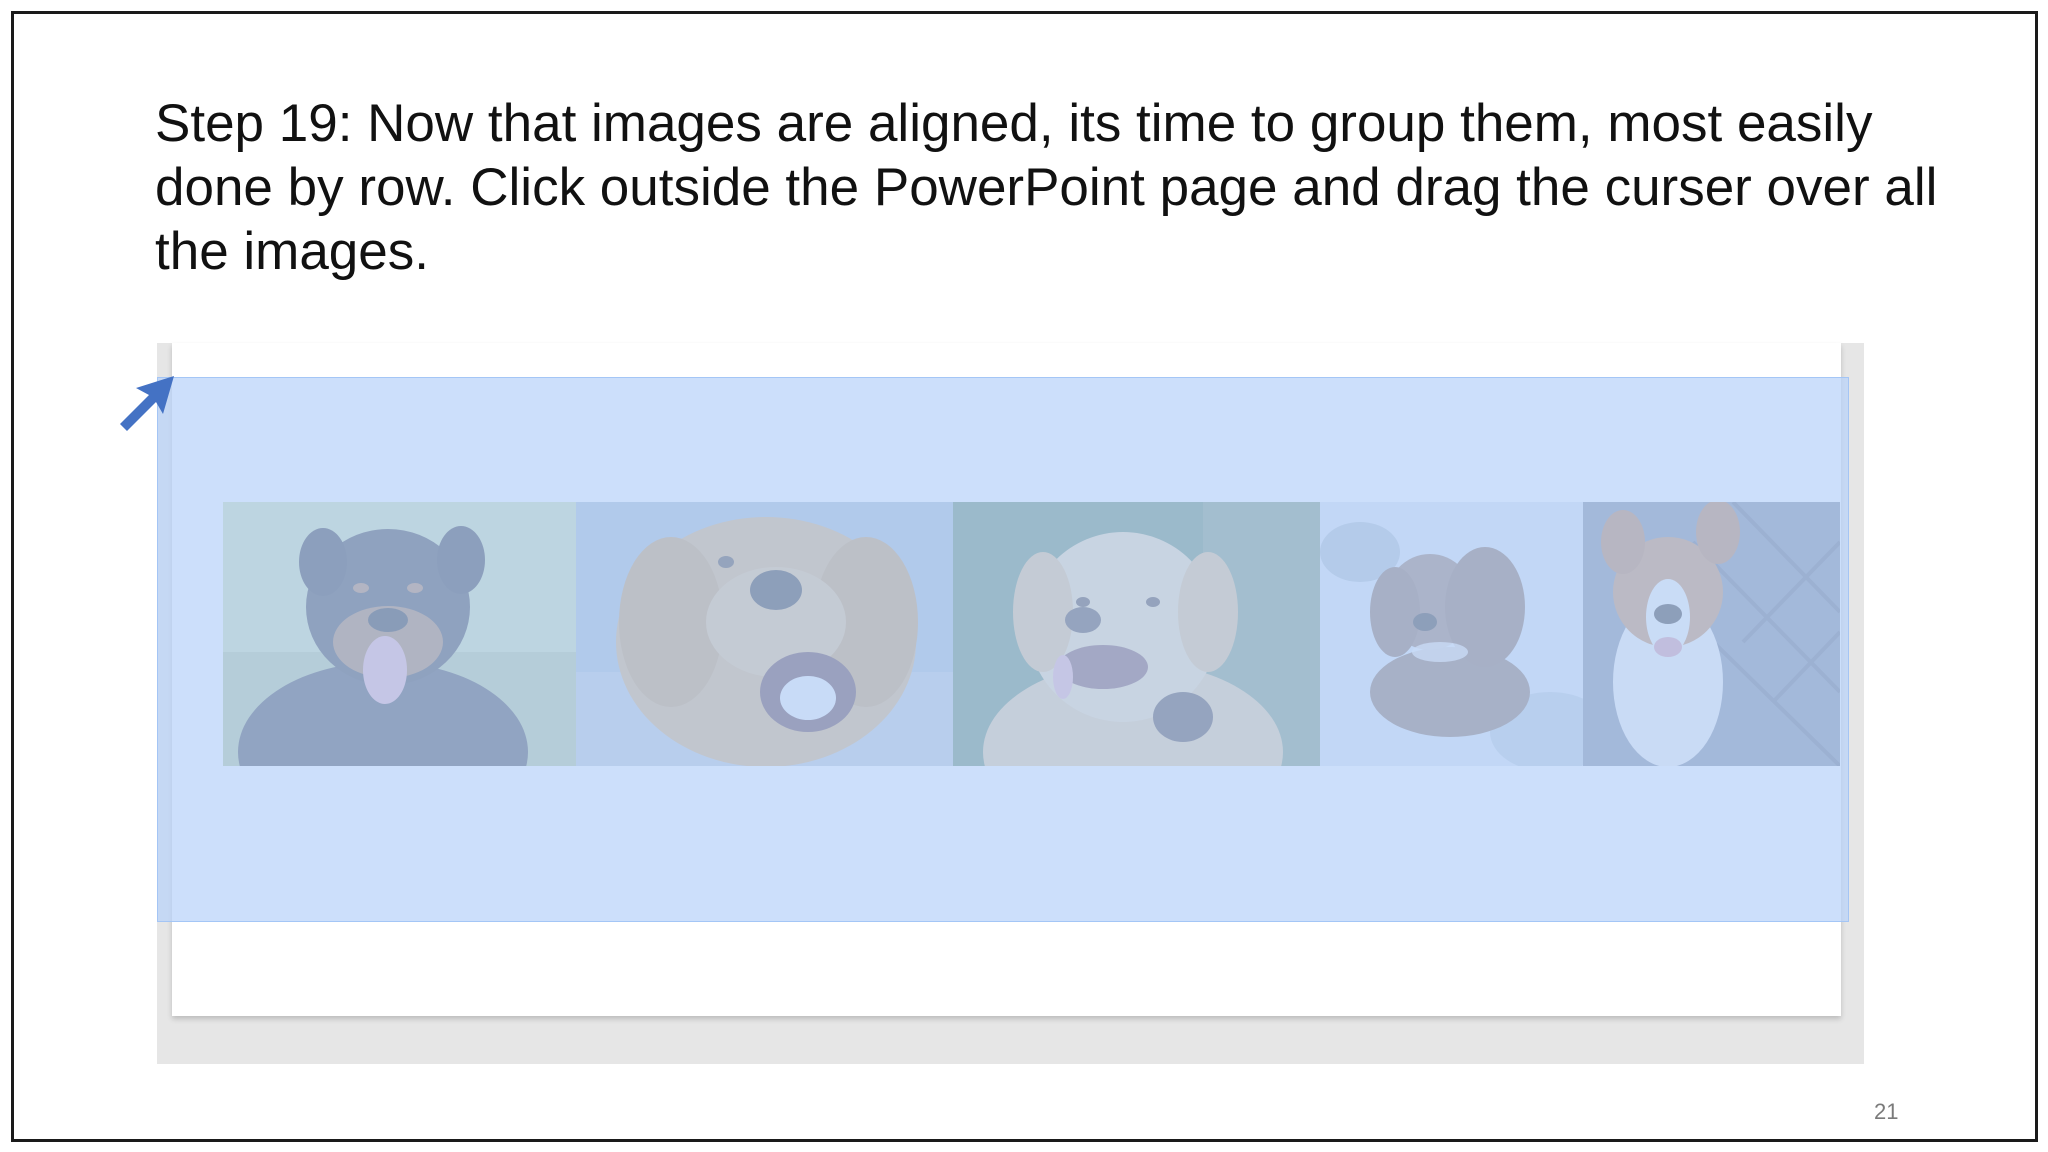  Describe the element at coordinates (1886, 1111) in the screenshot. I see `page-number: 21` at that location.